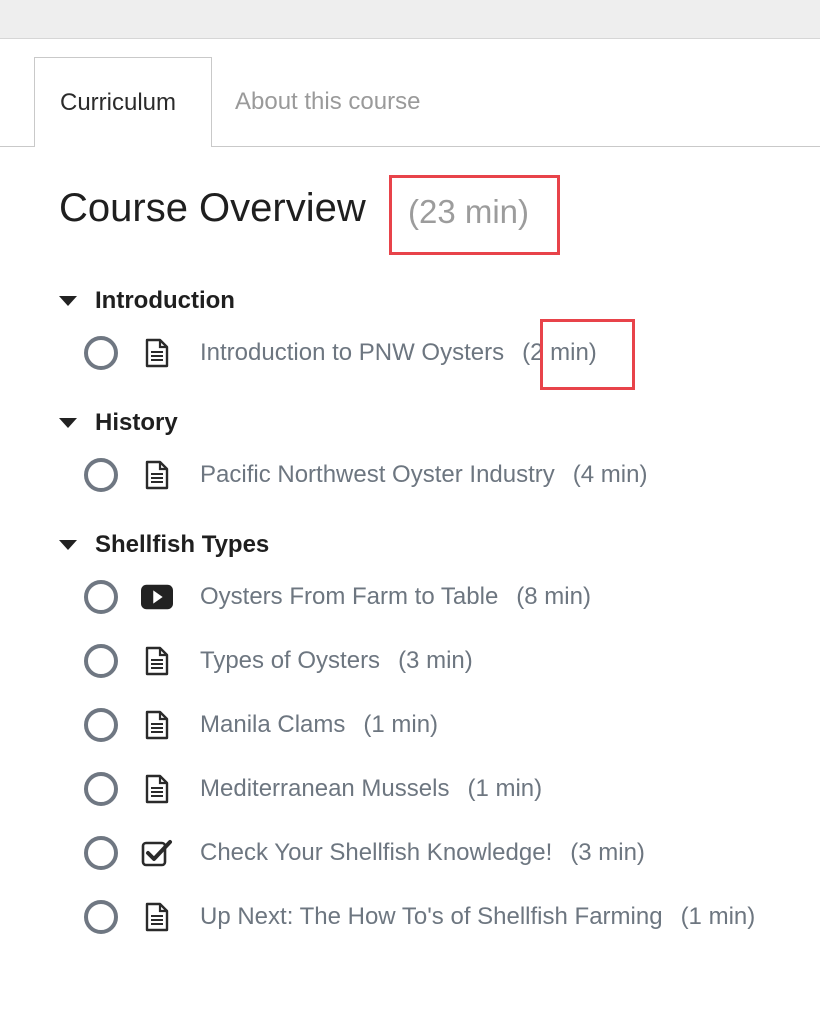  Describe the element at coordinates (212, 208) in the screenshot. I see `page-title: Course Overview` at that location.